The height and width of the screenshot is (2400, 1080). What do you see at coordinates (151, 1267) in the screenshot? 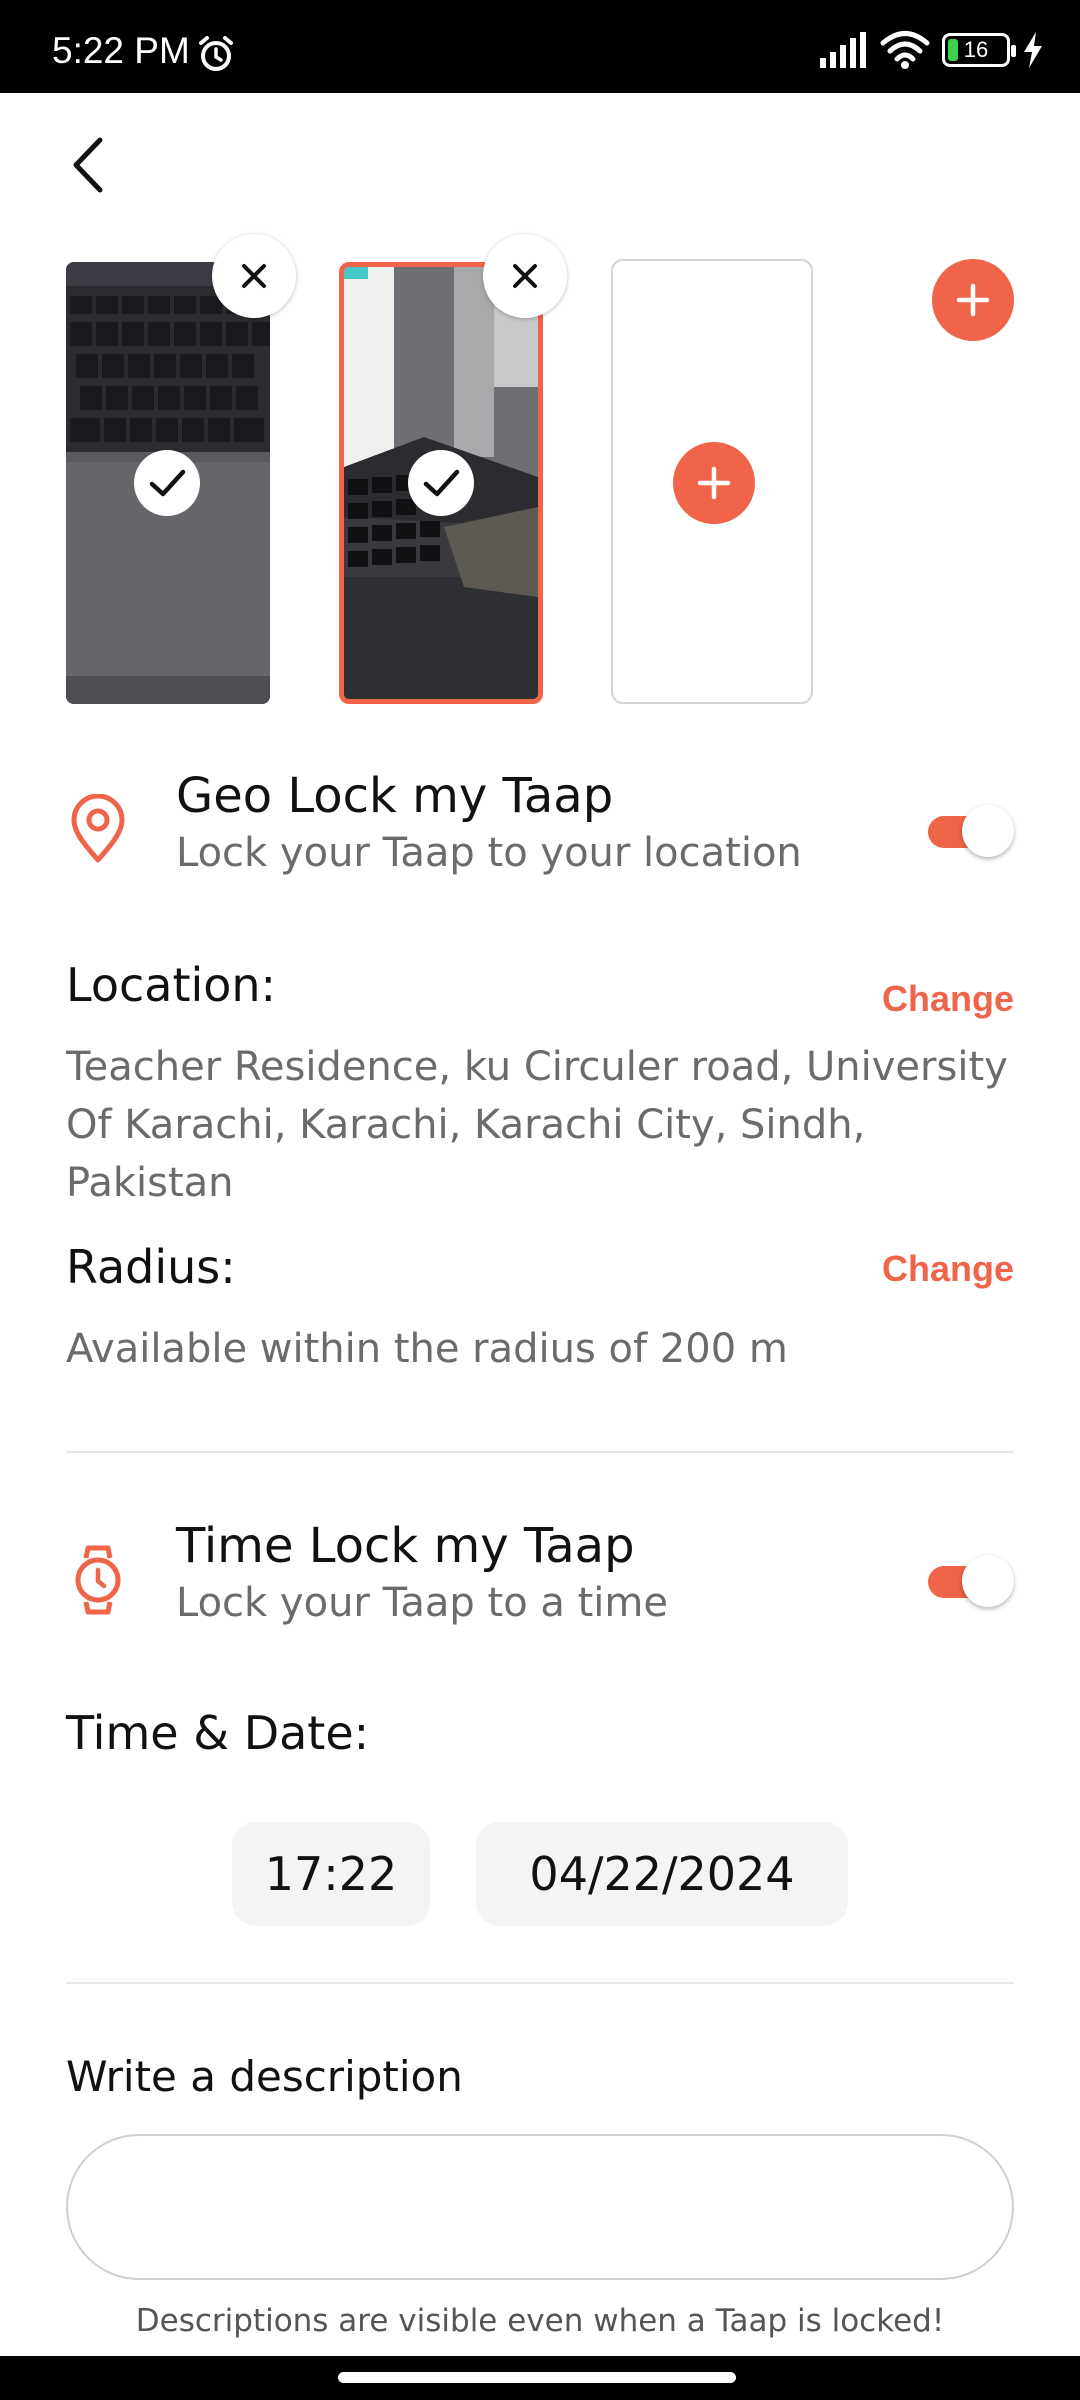
I see `radius-label: Radius:` at bounding box center [151, 1267].